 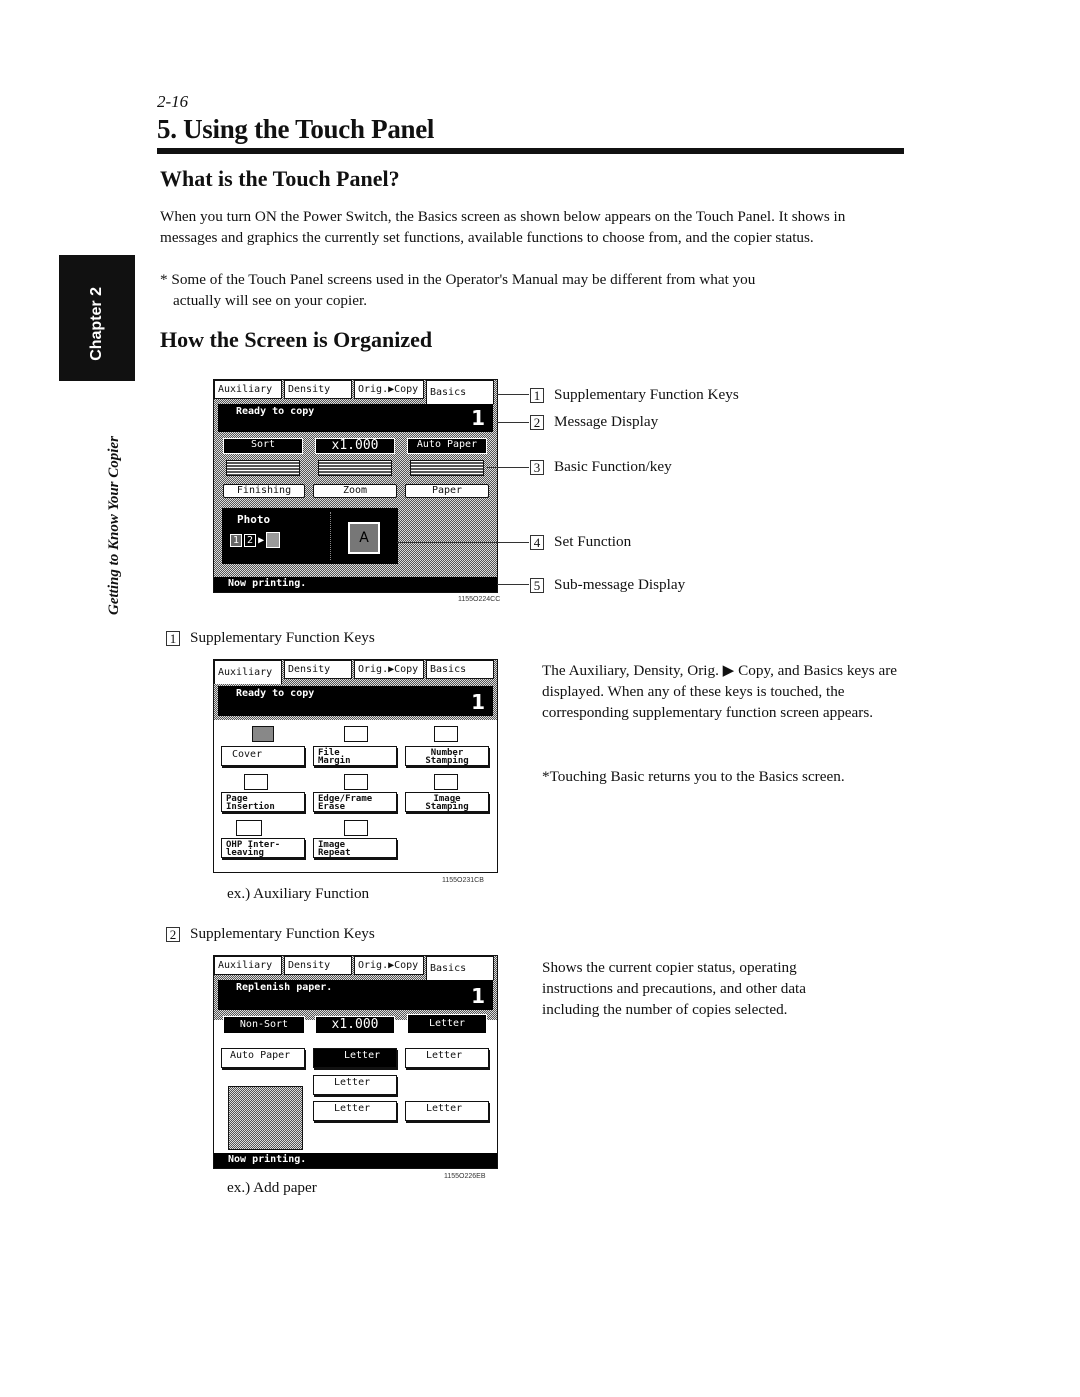 I want to click on zoom-key, so click(x=355, y=468).